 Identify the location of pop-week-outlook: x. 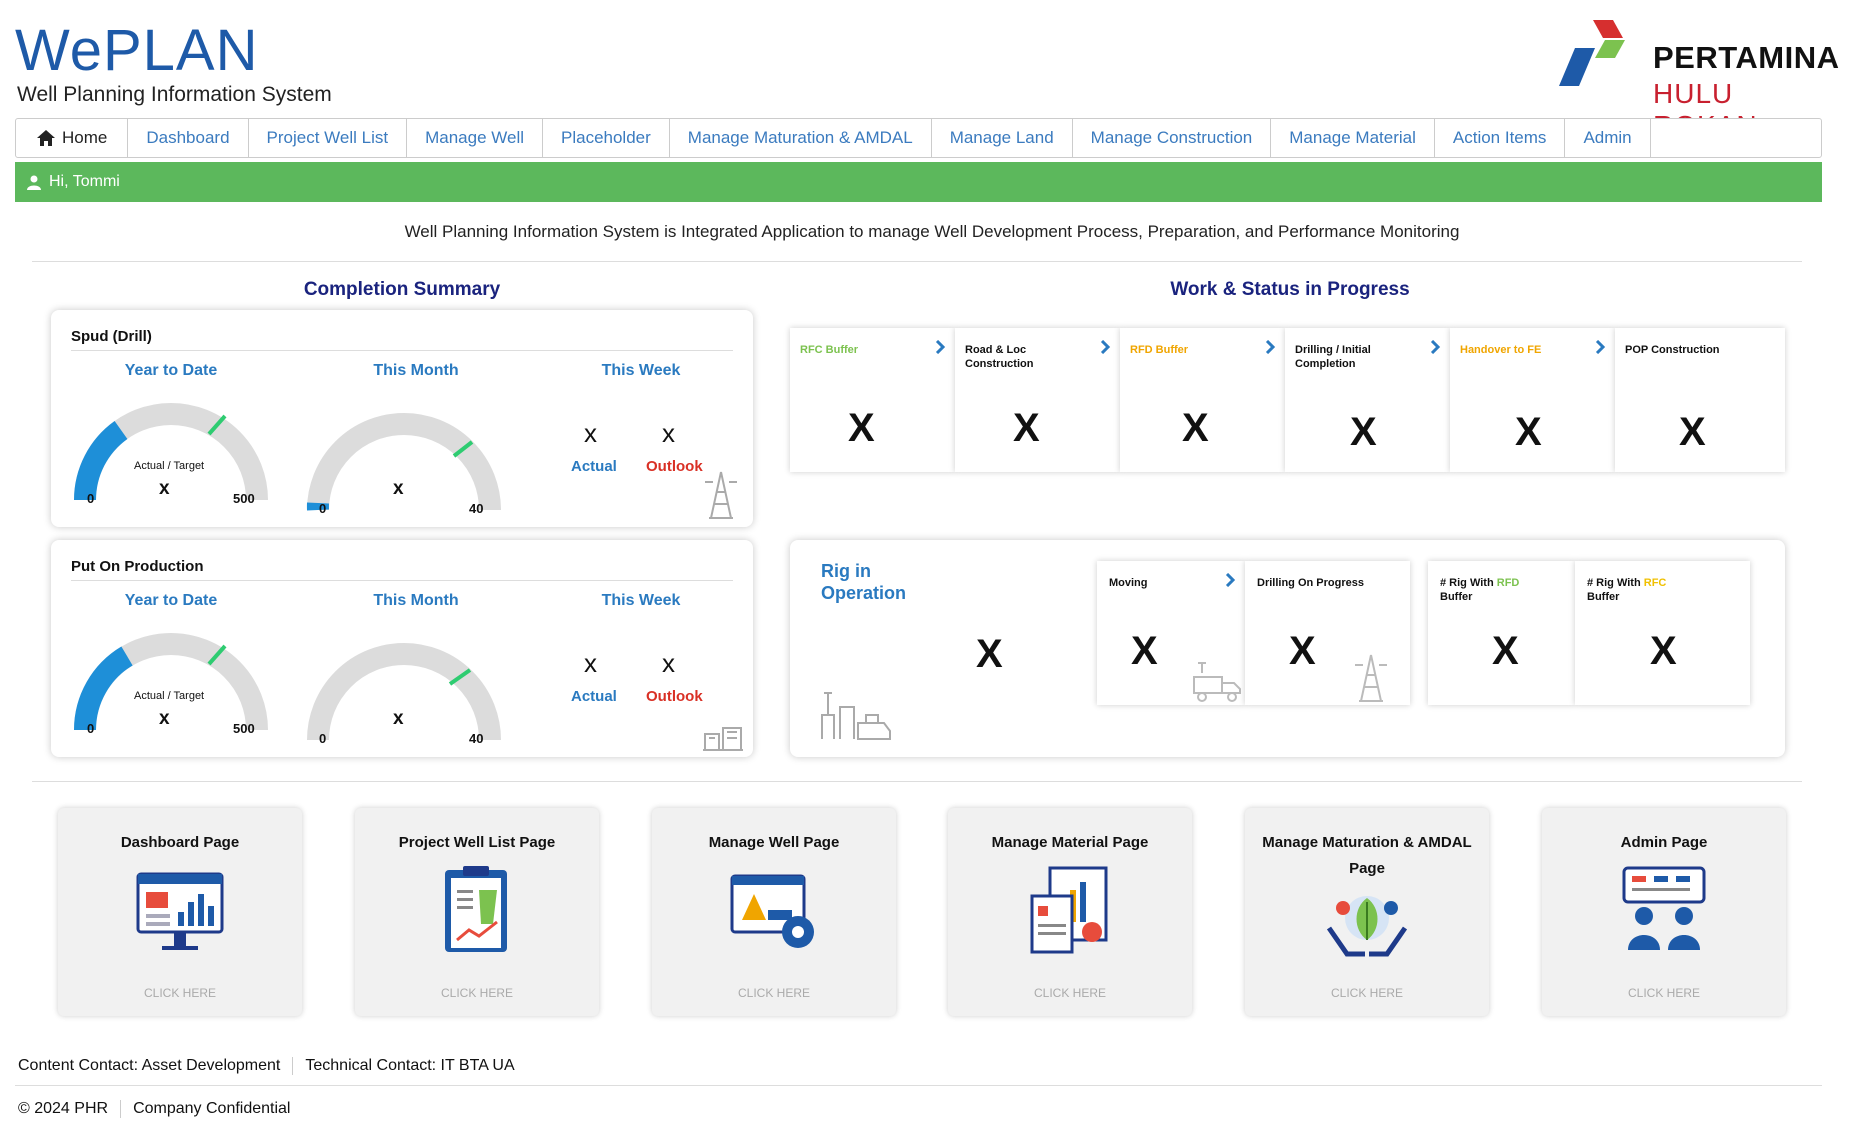
(668, 663).